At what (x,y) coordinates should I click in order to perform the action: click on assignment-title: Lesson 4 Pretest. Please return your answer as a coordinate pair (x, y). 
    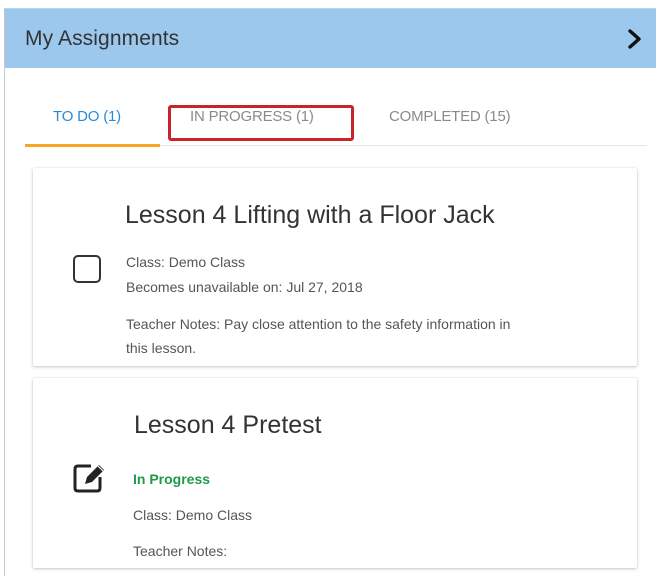
    Looking at the image, I should click on (228, 425).